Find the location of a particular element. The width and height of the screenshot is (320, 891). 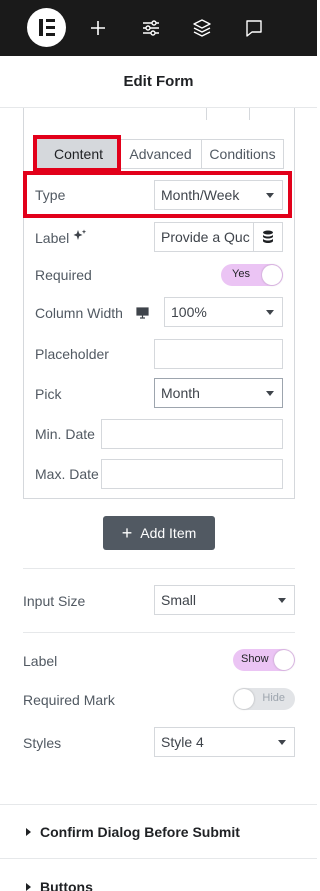

highlight-content-tab is located at coordinates (77, 153).